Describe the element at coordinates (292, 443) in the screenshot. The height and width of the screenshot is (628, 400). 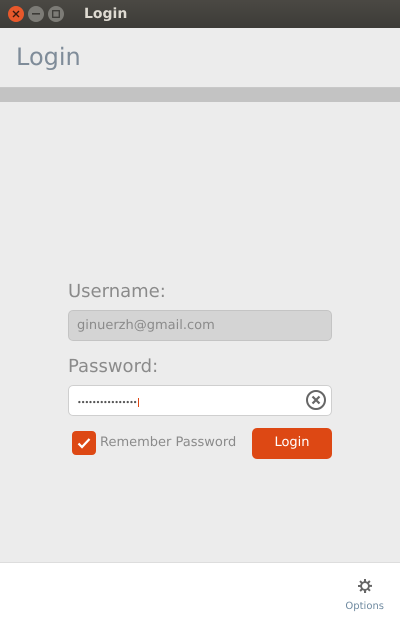
I see `login-button: Login` at that location.